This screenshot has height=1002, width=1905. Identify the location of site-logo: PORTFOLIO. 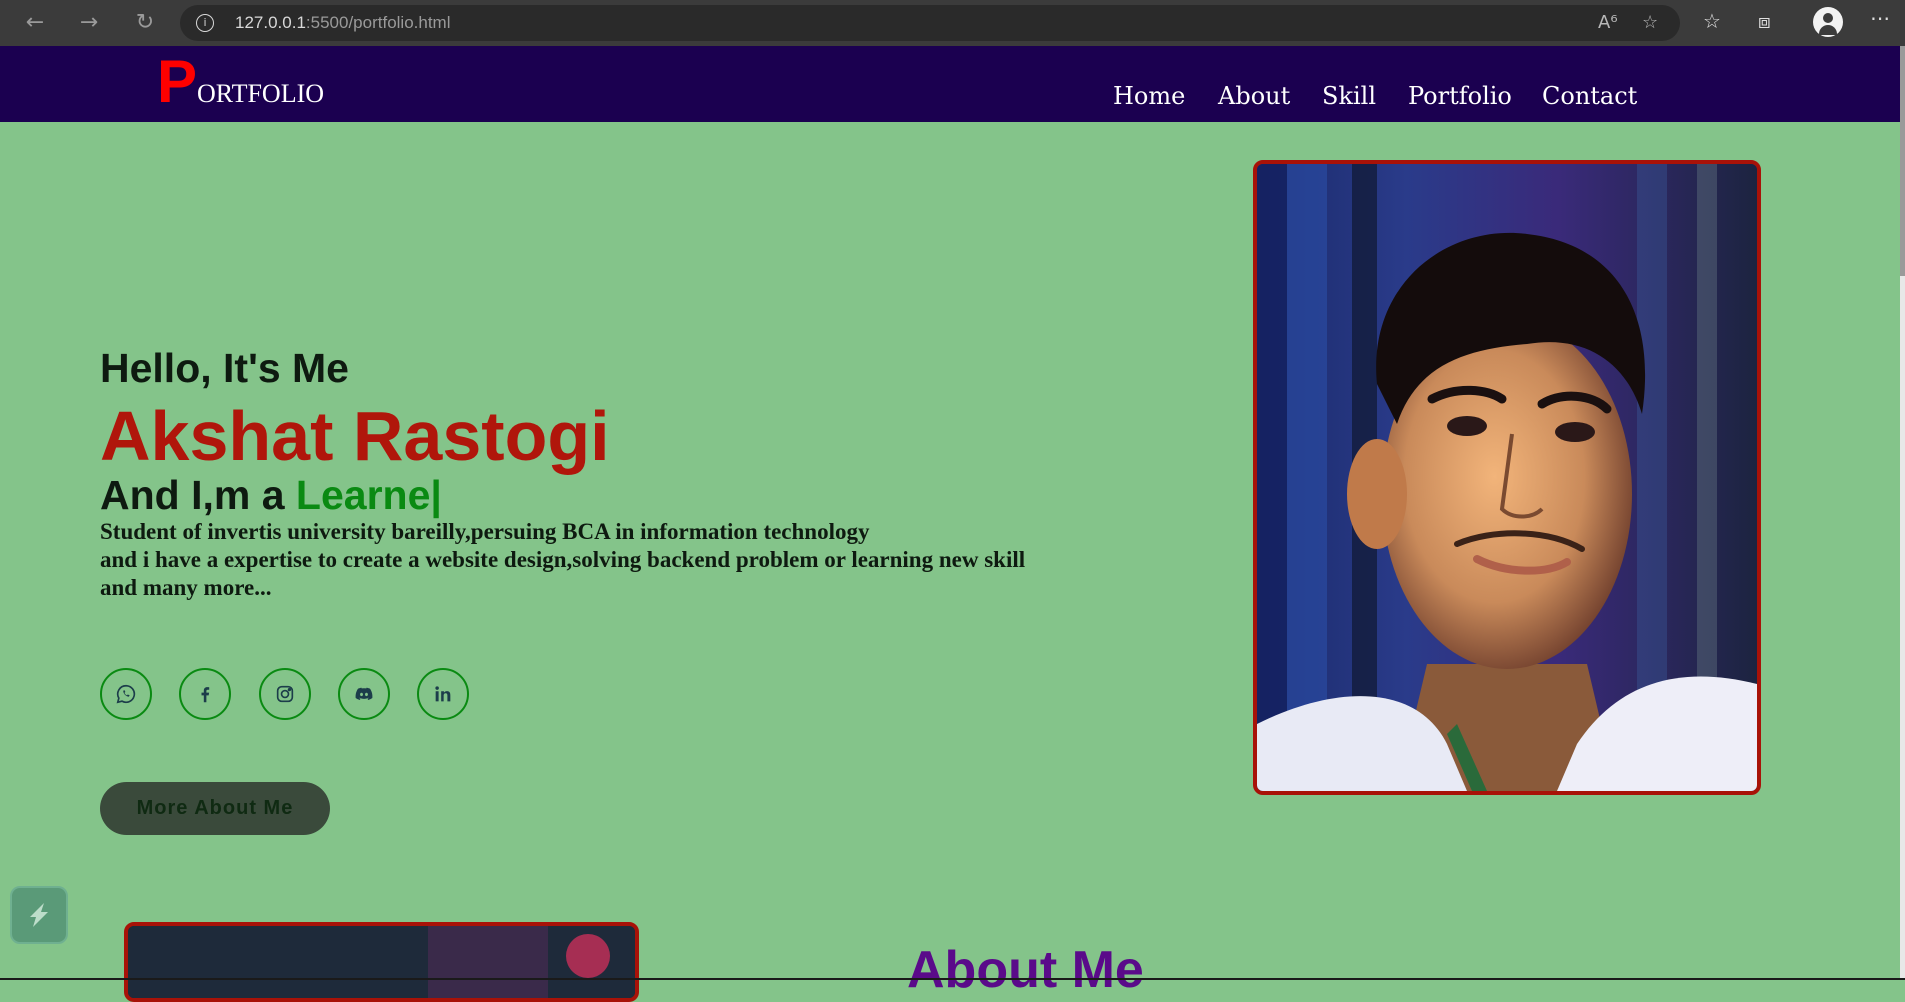
(240, 82).